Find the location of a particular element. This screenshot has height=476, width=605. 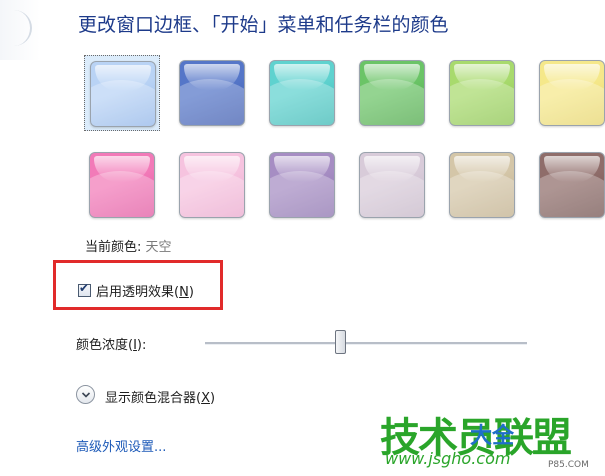

color-swatch-leaf is located at coordinates (392, 93).